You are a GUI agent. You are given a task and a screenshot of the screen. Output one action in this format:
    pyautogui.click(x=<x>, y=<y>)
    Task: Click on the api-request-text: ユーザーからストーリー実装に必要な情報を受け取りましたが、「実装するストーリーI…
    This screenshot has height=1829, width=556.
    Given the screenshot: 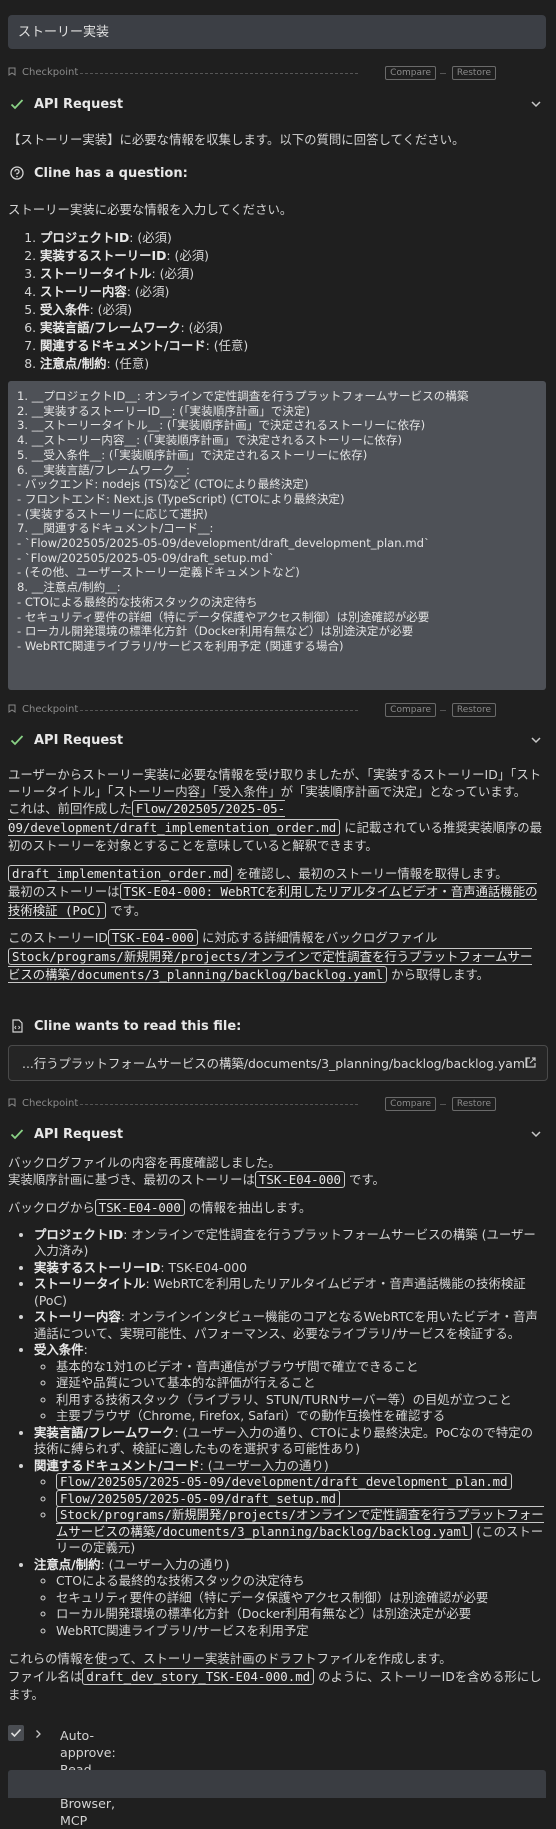 What is the action you would take?
    pyautogui.click(x=276, y=875)
    